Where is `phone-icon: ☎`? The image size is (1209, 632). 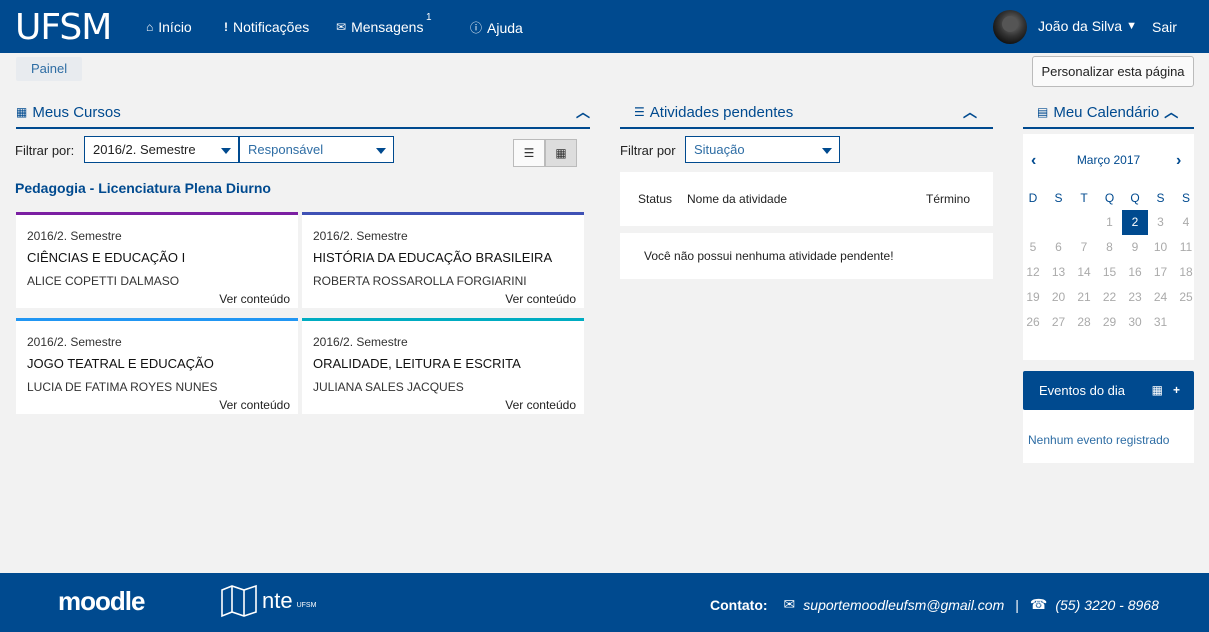 phone-icon: ☎ is located at coordinates (1038, 604).